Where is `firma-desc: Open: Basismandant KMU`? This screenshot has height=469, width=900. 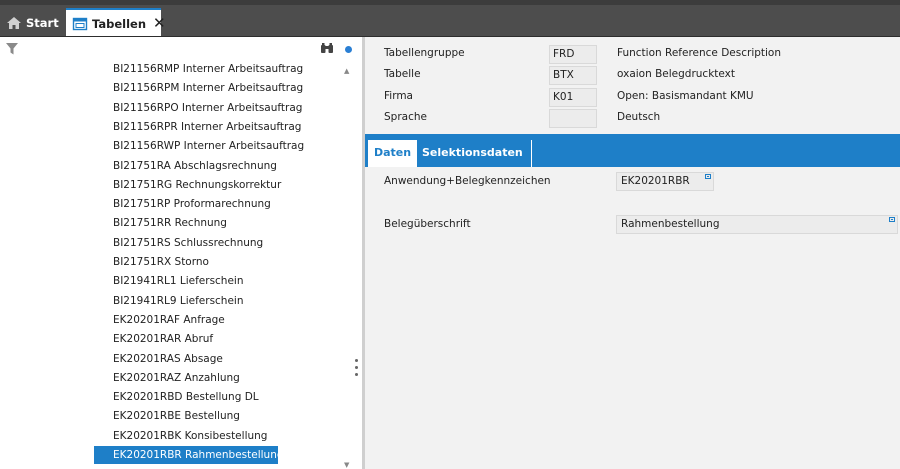 firma-desc: Open: Basismandant KMU is located at coordinates (685, 96).